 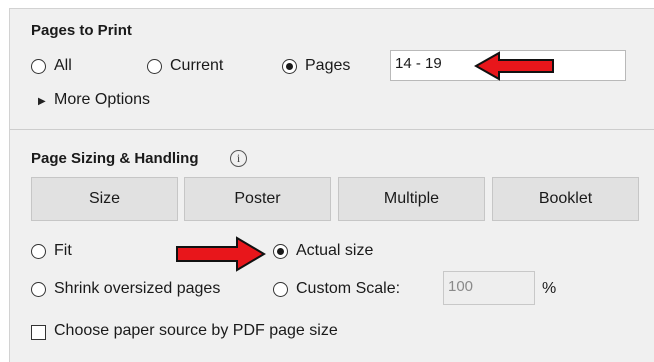 I want to click on size-button: Size, so click(x=104, y=199).